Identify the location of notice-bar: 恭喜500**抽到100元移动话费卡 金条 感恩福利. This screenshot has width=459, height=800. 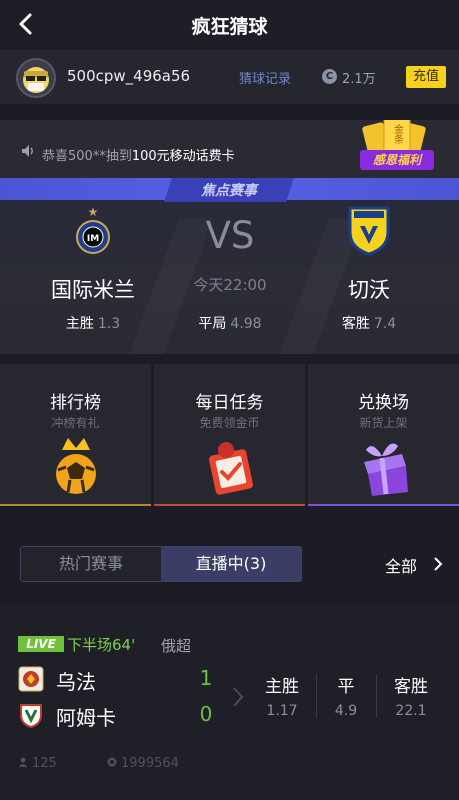
(229, 152).